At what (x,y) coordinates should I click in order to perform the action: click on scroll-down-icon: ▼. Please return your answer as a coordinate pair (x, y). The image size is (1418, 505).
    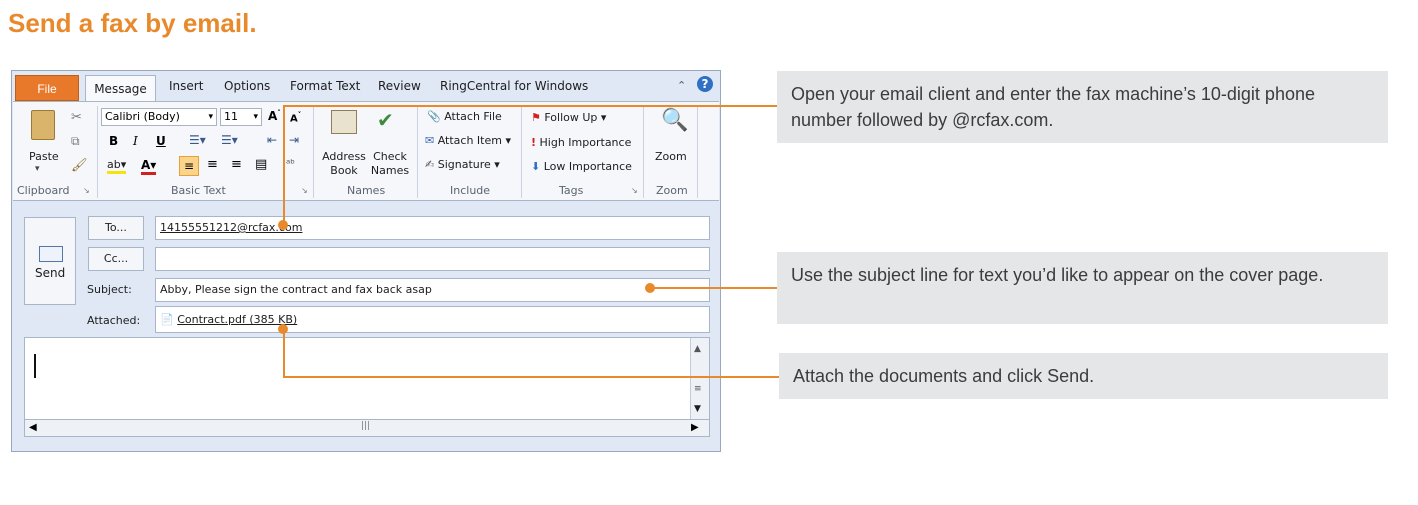
    Looking at the image, I should click on (697, 409).